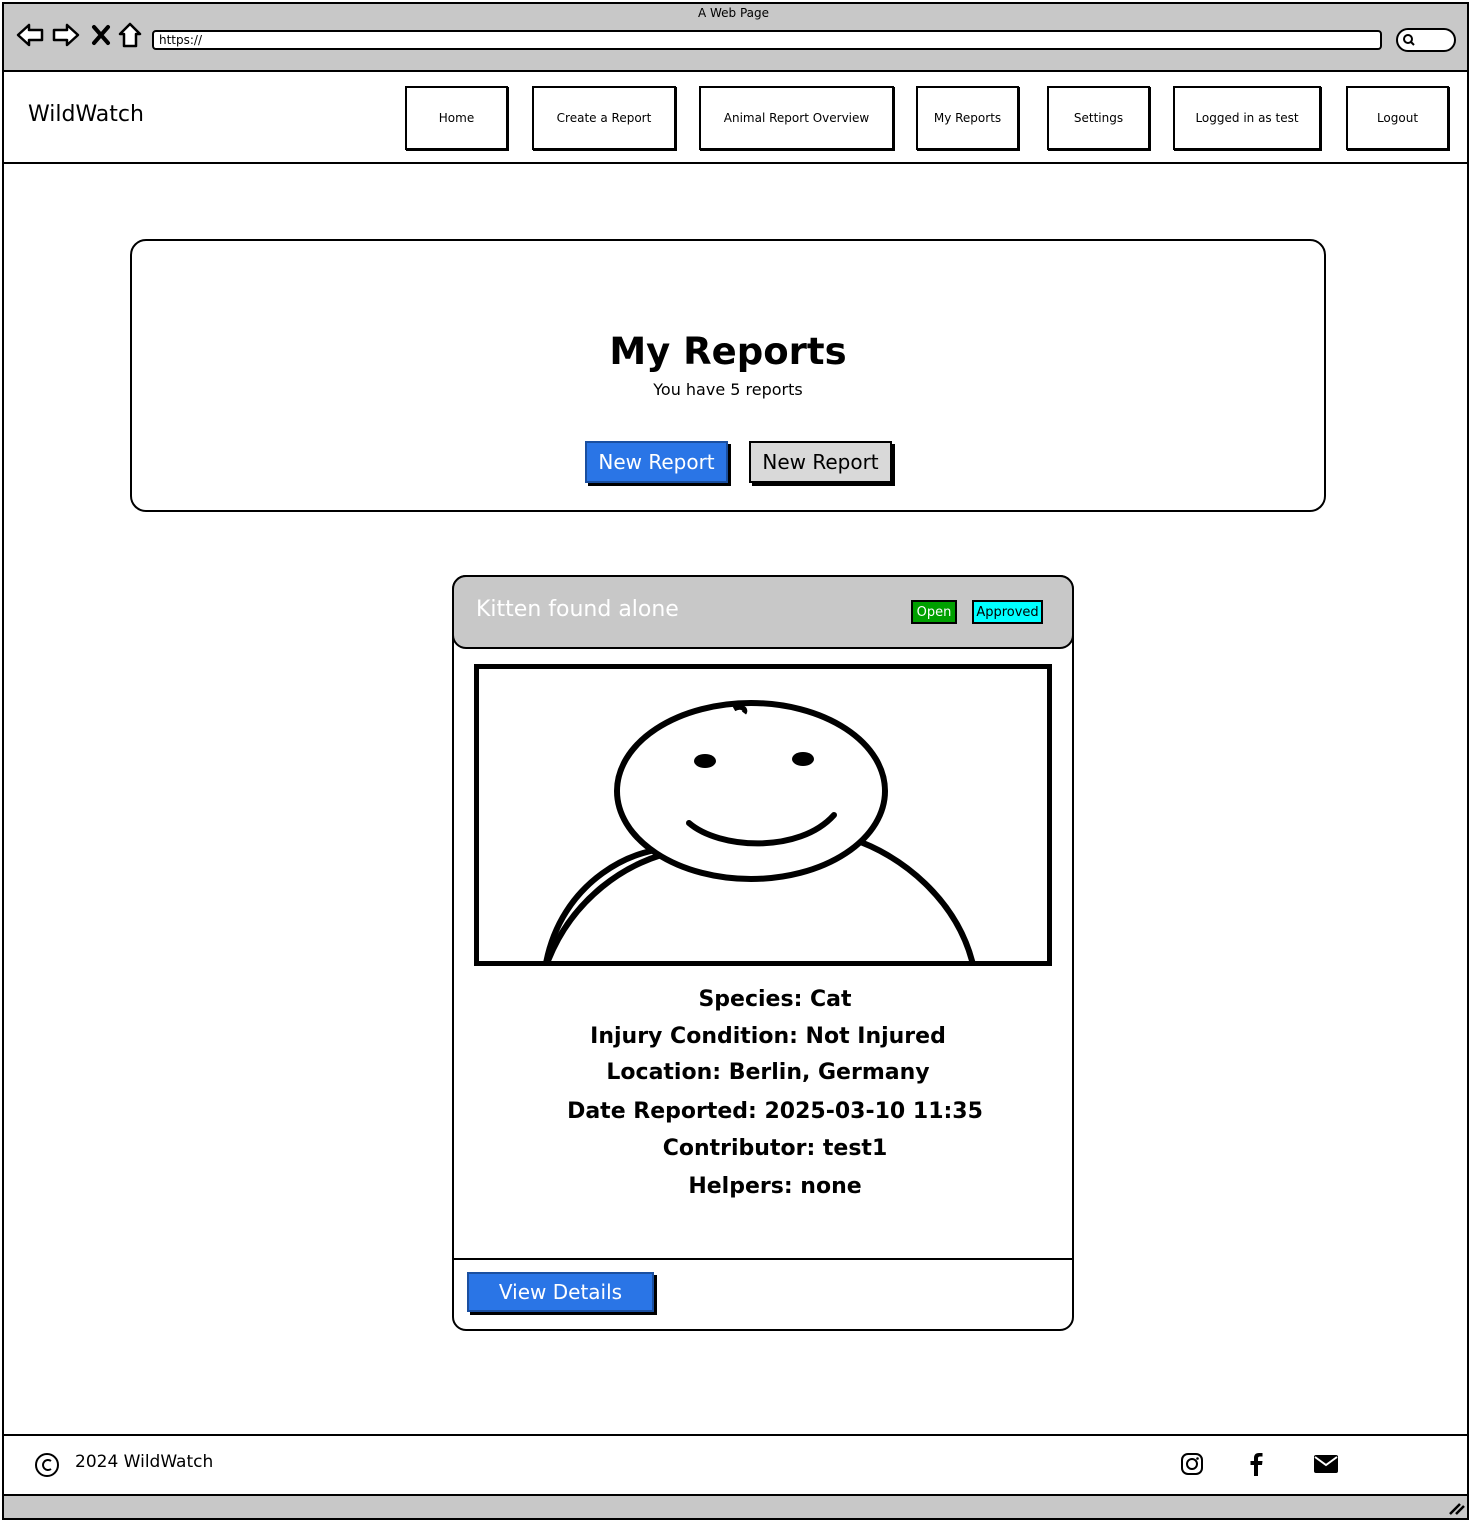  Describe the element at coordinates (1192, 1464) in the screenshot. I see `instagram-icon` at that location.